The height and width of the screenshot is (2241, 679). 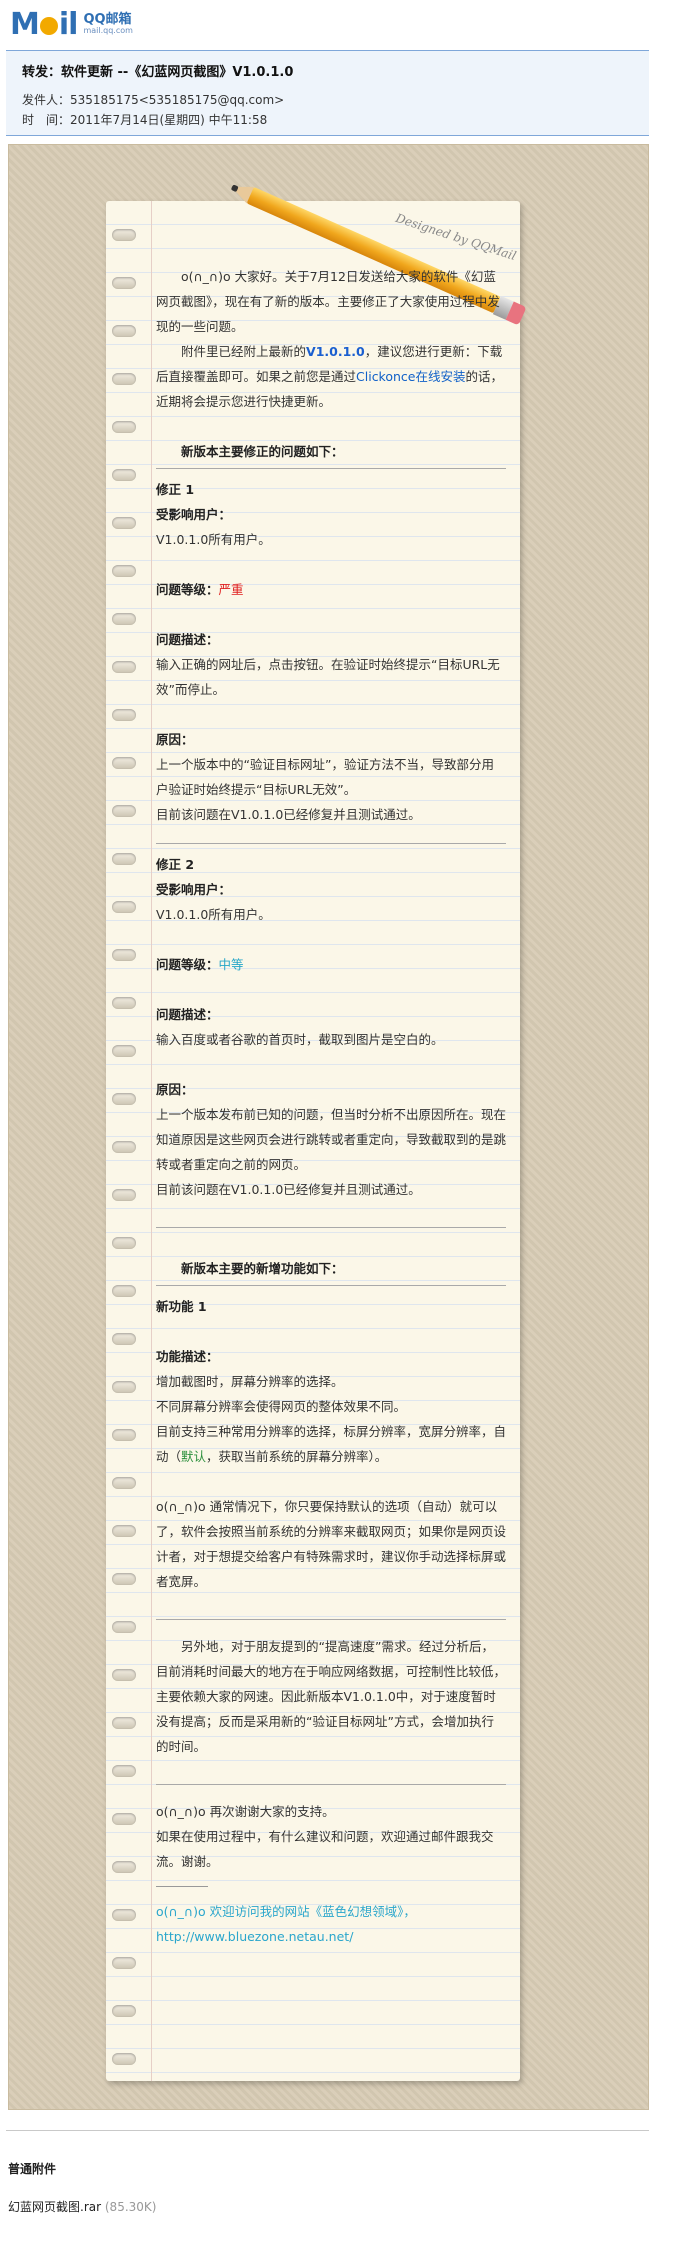 I want to click on attachments-title: 普通附件, so click(x=32, y=2169).